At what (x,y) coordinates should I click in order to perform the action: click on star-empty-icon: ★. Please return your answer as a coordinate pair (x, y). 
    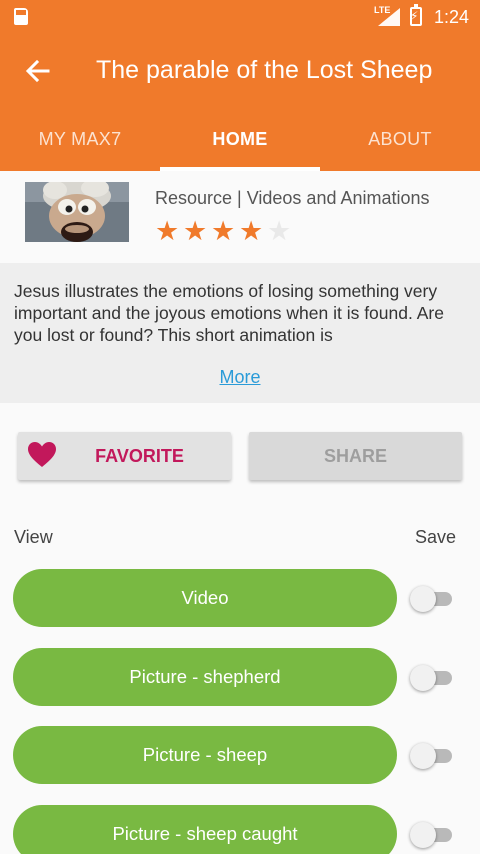
    Looking at the image, I should click on (279, 231).